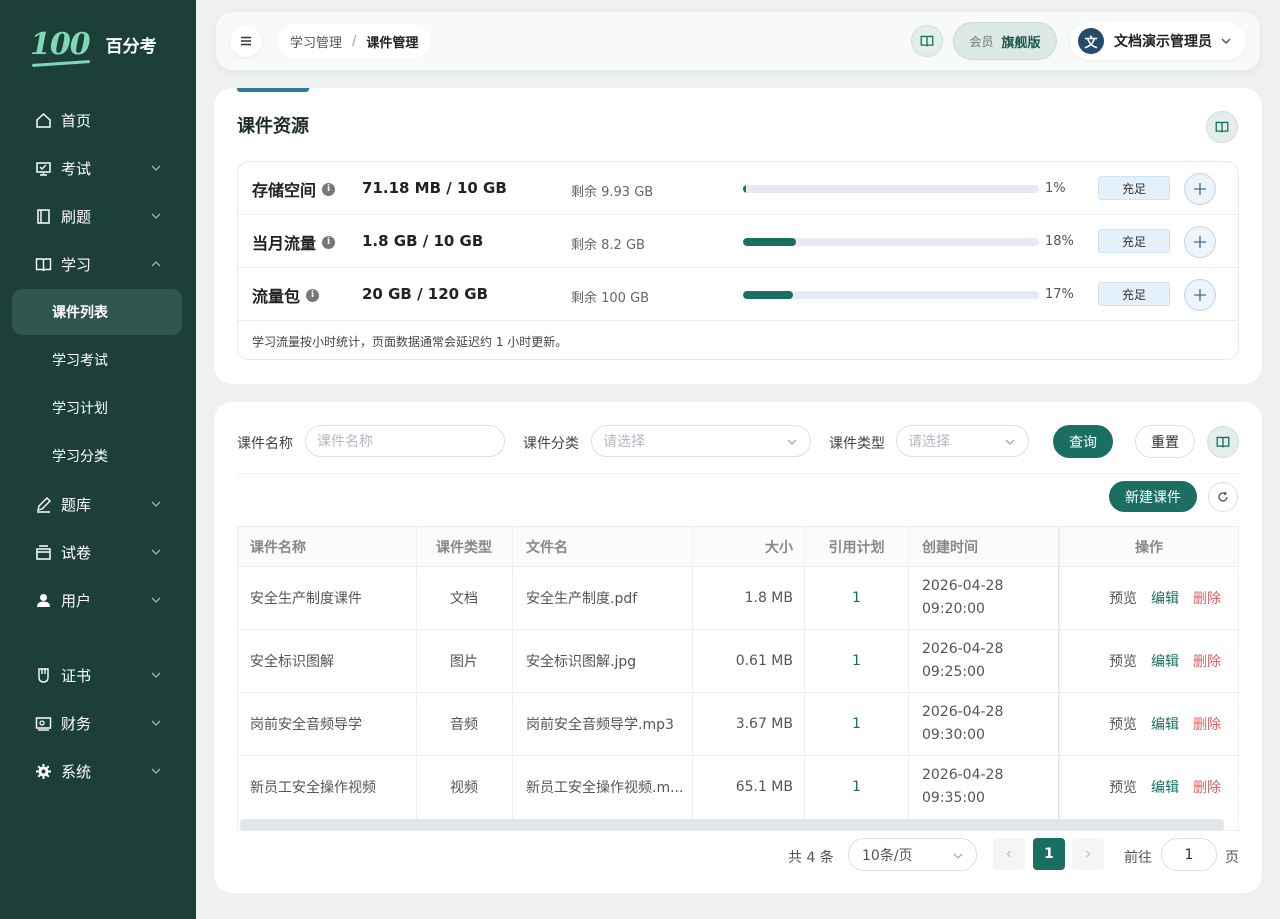  Describe the element at coordinates (612, 192) in the screenshot. I see `resource-remaining: 剩余 9.93 GB` at that location.